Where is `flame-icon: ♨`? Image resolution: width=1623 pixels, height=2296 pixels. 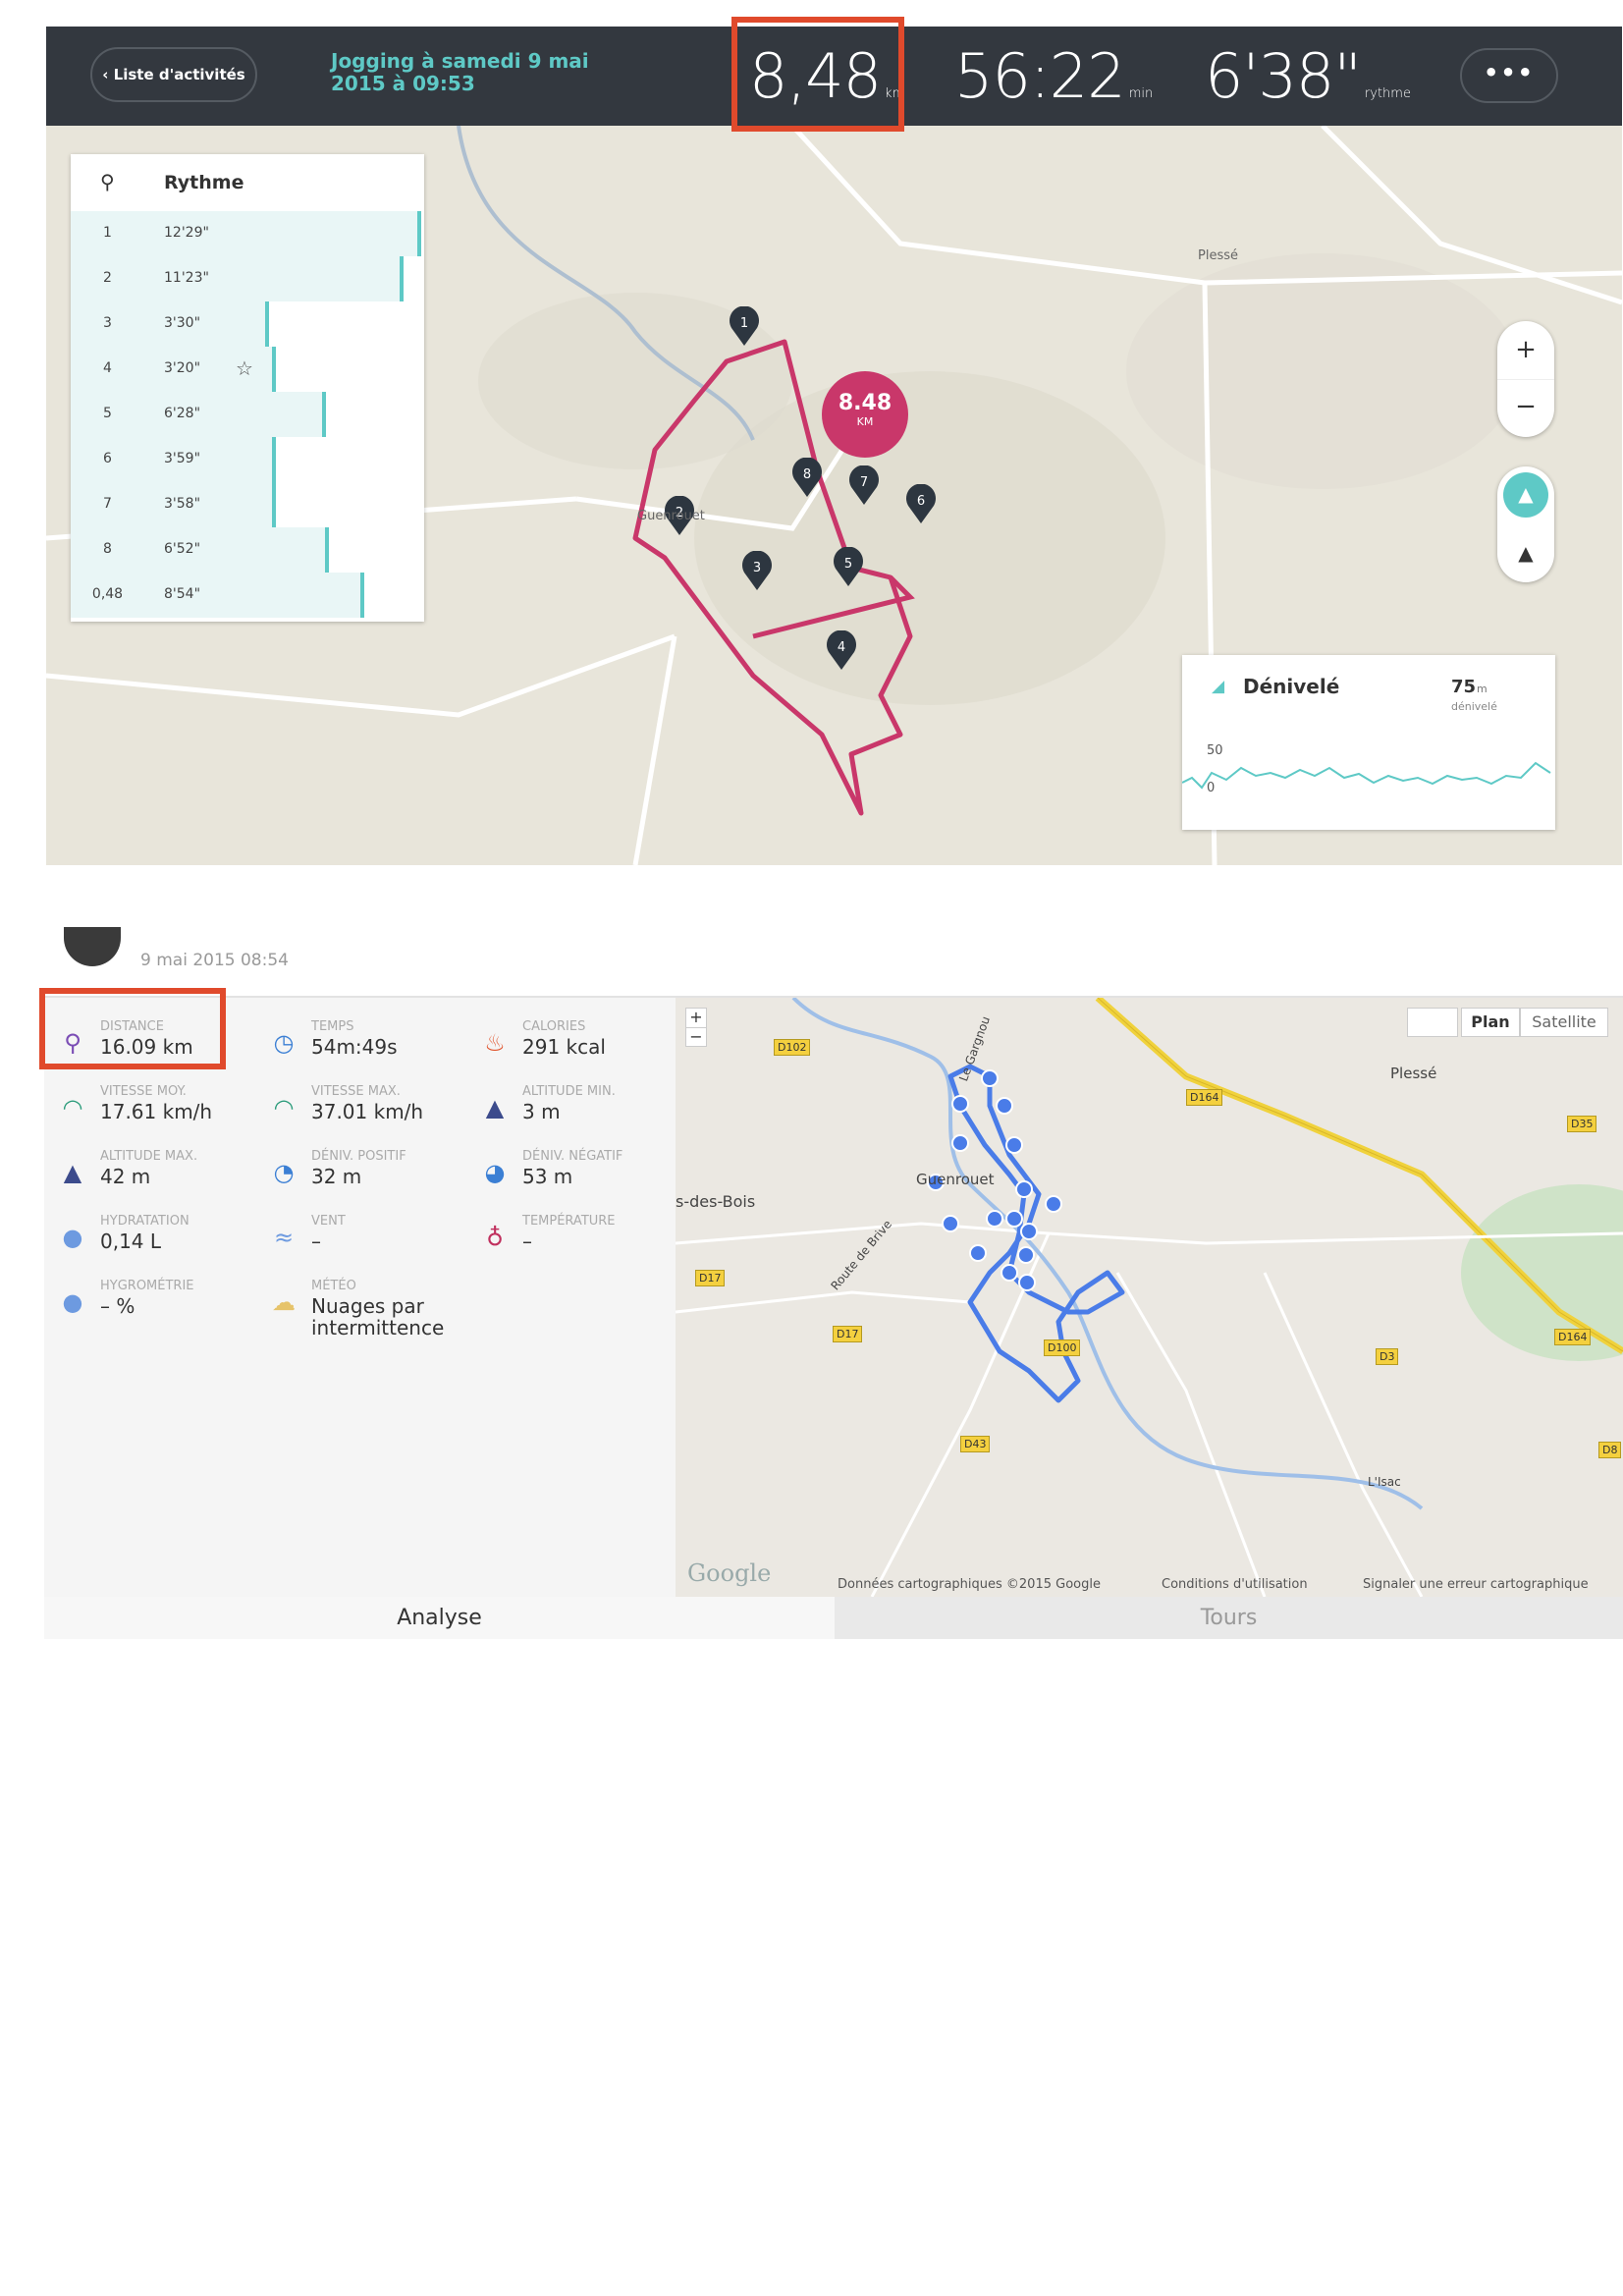 flame-icon: ♨ is located at coordinates (495, 1043).